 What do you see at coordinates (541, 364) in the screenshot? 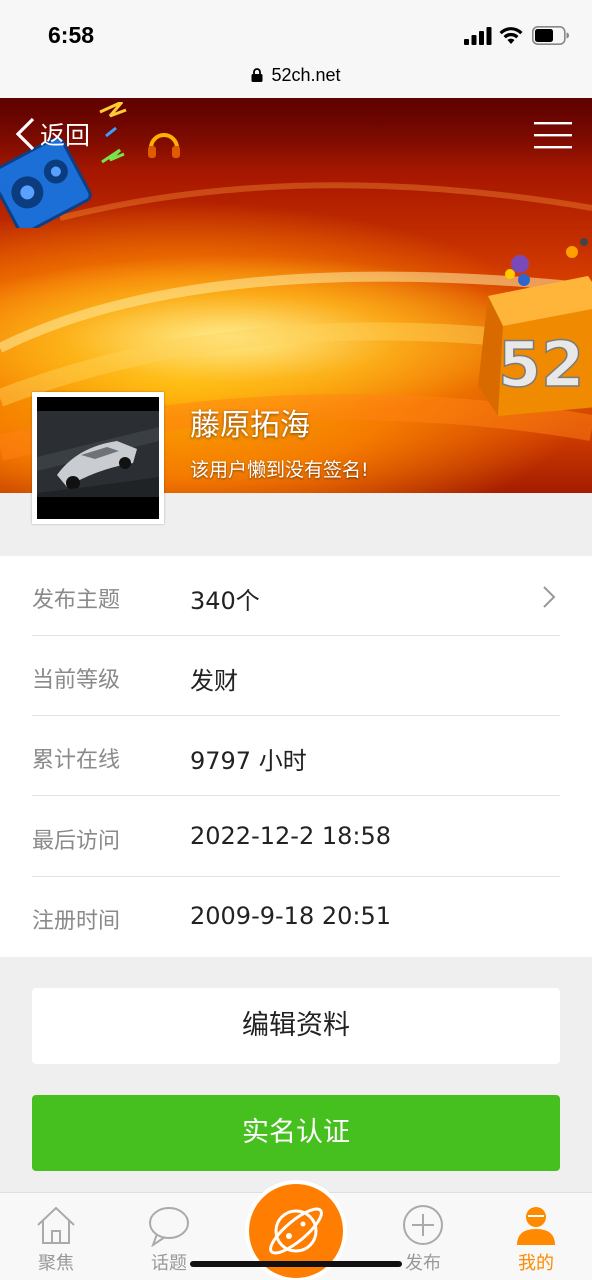
I see `cube-number: 52` at bounding box center [541, 364].